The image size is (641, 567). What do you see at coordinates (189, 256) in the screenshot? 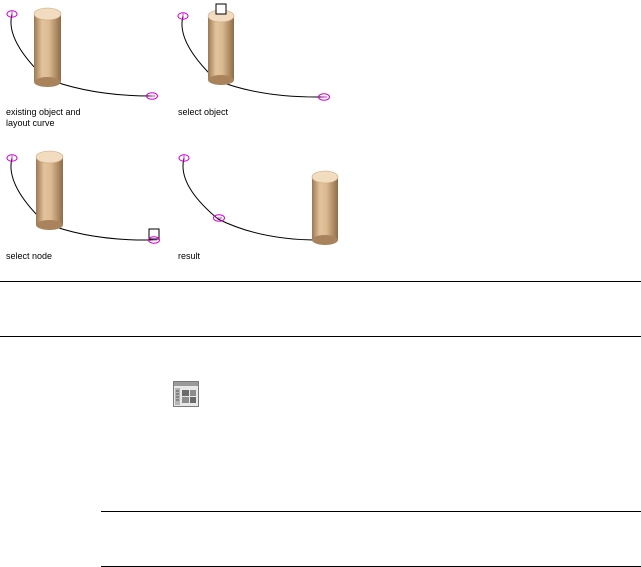
I see `panel-caption: result` at bounding box center [189, 256].